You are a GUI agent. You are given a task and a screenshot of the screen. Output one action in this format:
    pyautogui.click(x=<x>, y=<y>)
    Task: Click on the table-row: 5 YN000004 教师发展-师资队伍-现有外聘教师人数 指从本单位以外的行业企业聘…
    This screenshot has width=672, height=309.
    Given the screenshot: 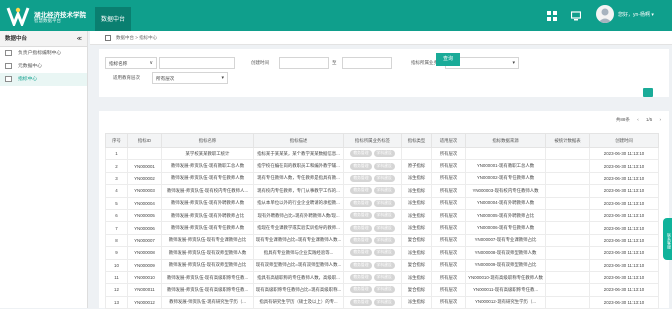 What is the action you would take?
    pyautogui.click(x=382, y=203)
    